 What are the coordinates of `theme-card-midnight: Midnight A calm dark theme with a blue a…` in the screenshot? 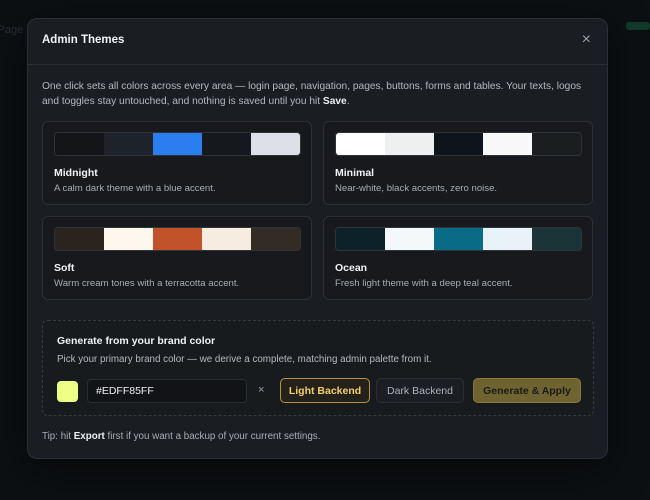 It's located at (177, 163).